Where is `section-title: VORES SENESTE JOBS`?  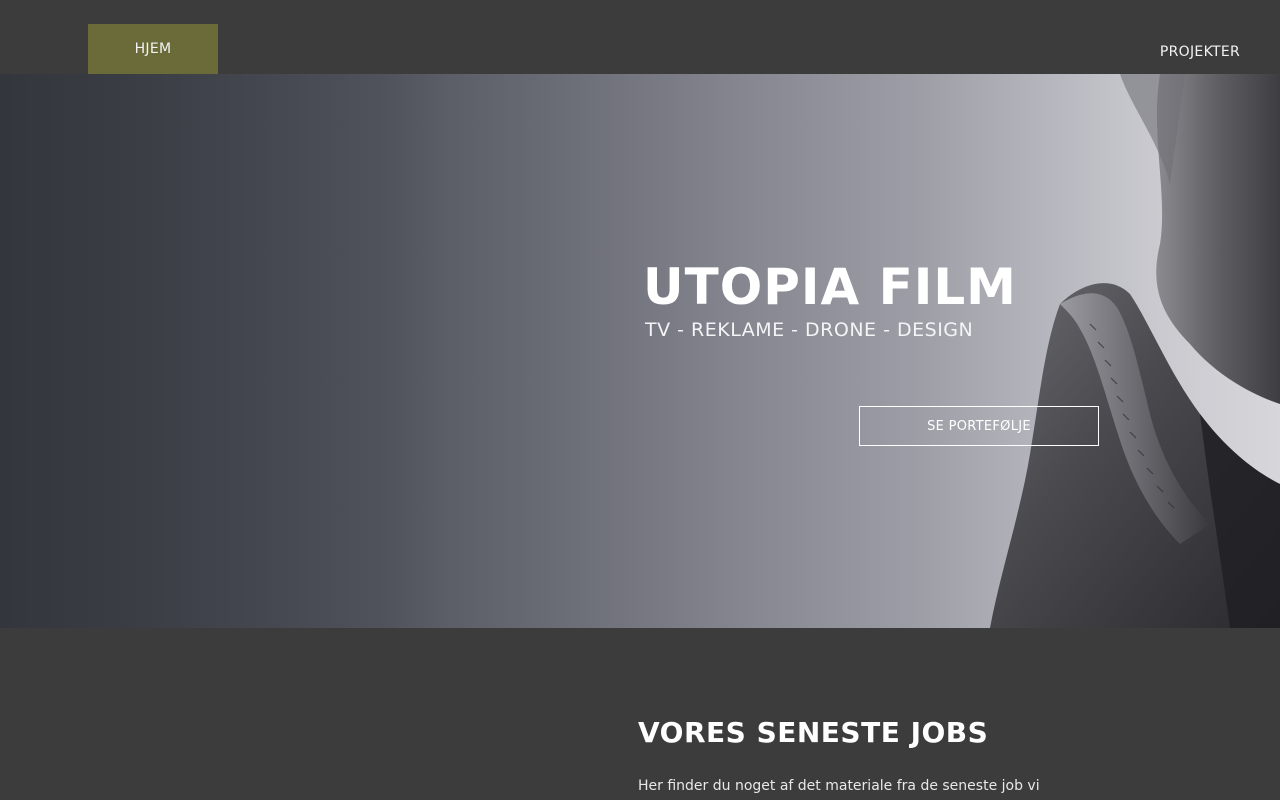 section-title: VORES SENESTE JOBS is located at coordinates (813, 732).